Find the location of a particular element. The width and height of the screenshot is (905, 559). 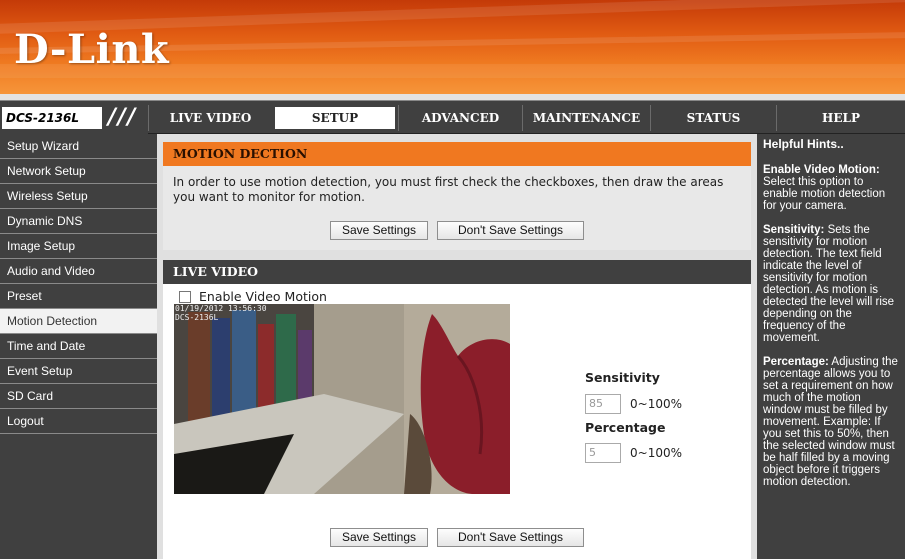

slash-decoration: / / / is located at coordinates (121, 117).